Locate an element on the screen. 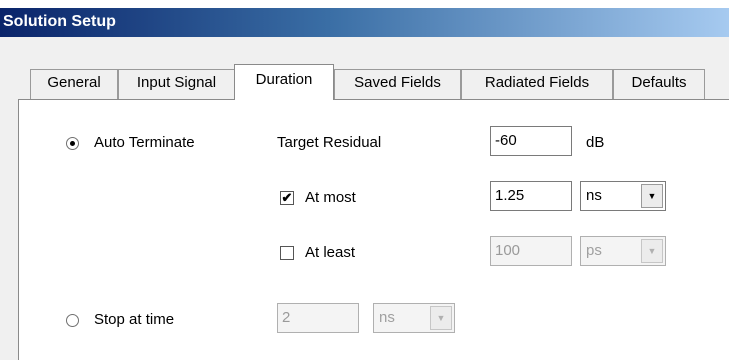 This screenshot has width=729, height=360. at-least-unit-select: ps ▼ is located at coordinates (623, 251).